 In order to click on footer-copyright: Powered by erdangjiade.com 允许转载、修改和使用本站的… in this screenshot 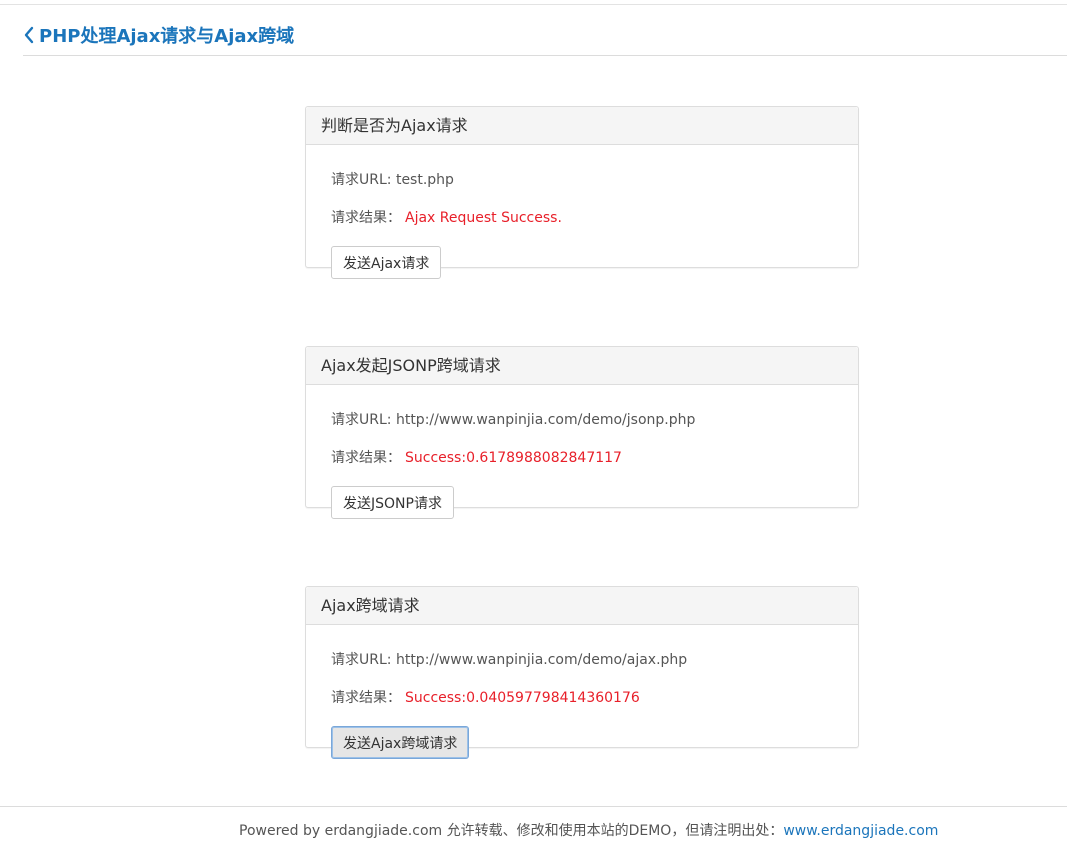, I will do `click(511, 831)`.